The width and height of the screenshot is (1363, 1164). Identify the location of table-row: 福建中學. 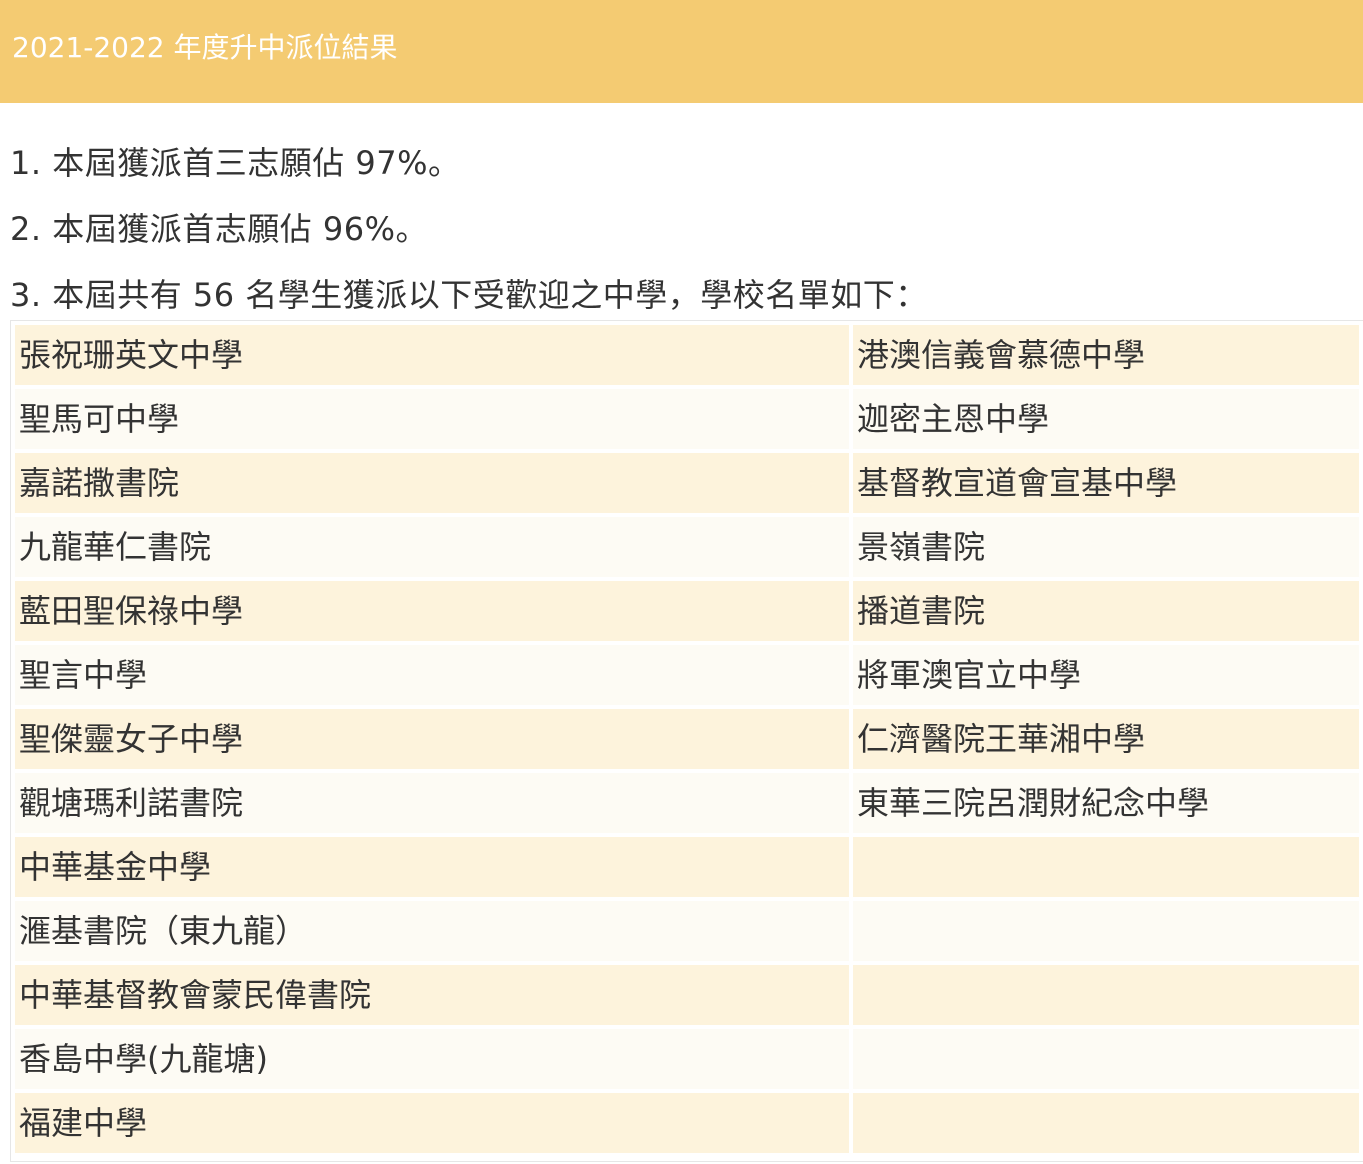
(687, 1123).